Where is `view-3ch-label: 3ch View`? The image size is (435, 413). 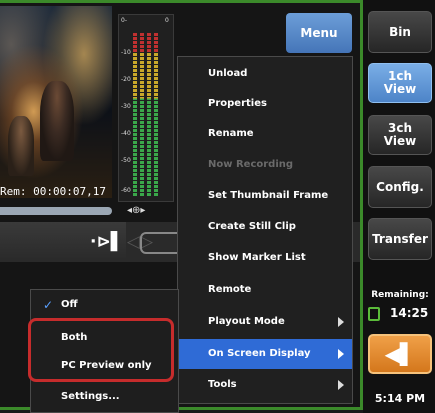 view-3ch-label: 3ch View is located at coordinates (400, 134).